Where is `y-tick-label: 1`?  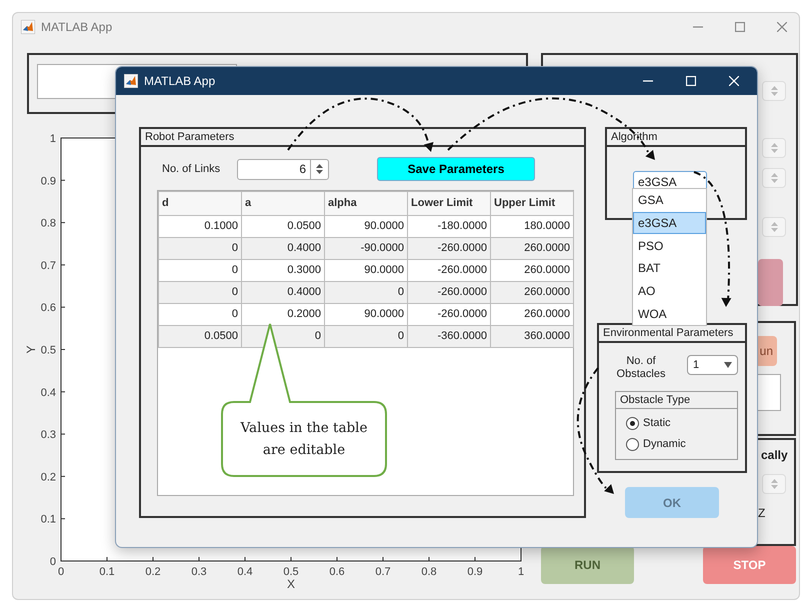 y-tick-label: 1 is located at coordinates (53, 139).